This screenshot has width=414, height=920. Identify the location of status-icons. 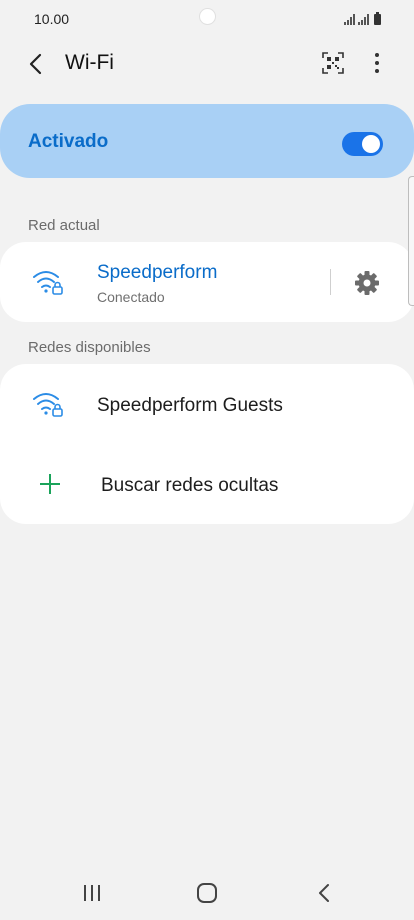
(362, 18).